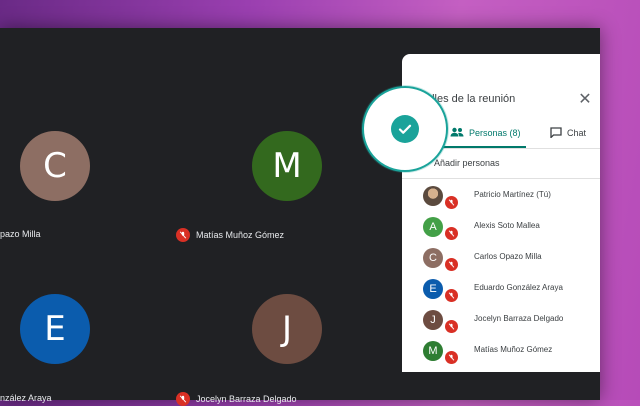 The image size is (640, 406). Describe the element at coordinates (512, 194) in the screenshot. I see `participant-name: Patricio Martínez (Tú)` at that location.